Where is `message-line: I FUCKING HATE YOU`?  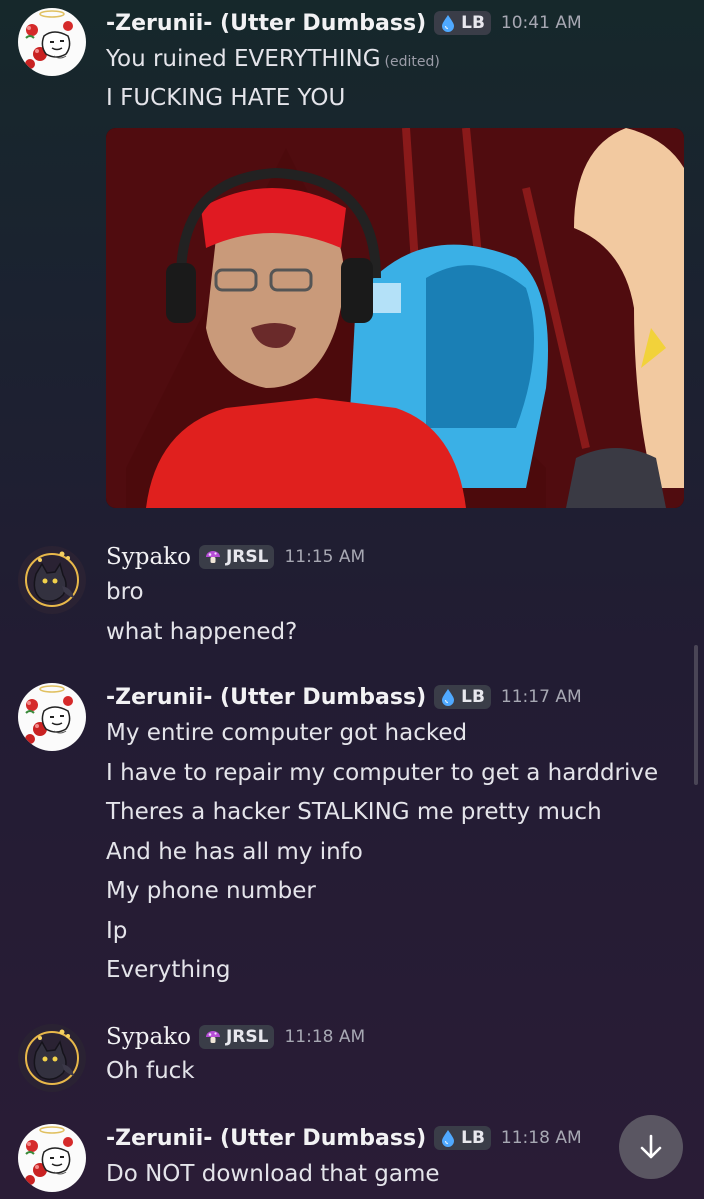 message-line: I FUCKING HATE YOU is located at coordinates (226, 98).